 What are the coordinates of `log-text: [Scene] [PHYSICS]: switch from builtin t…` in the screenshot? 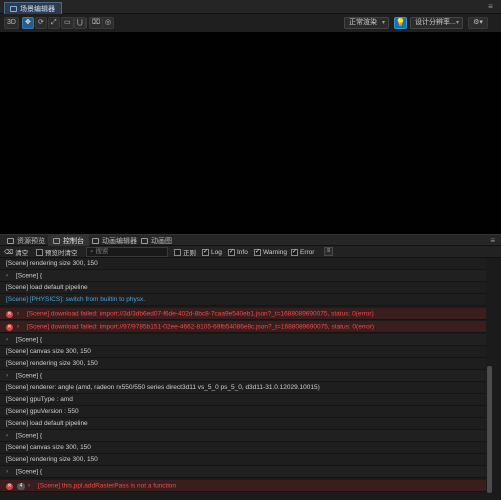 It's located at (76, 299).